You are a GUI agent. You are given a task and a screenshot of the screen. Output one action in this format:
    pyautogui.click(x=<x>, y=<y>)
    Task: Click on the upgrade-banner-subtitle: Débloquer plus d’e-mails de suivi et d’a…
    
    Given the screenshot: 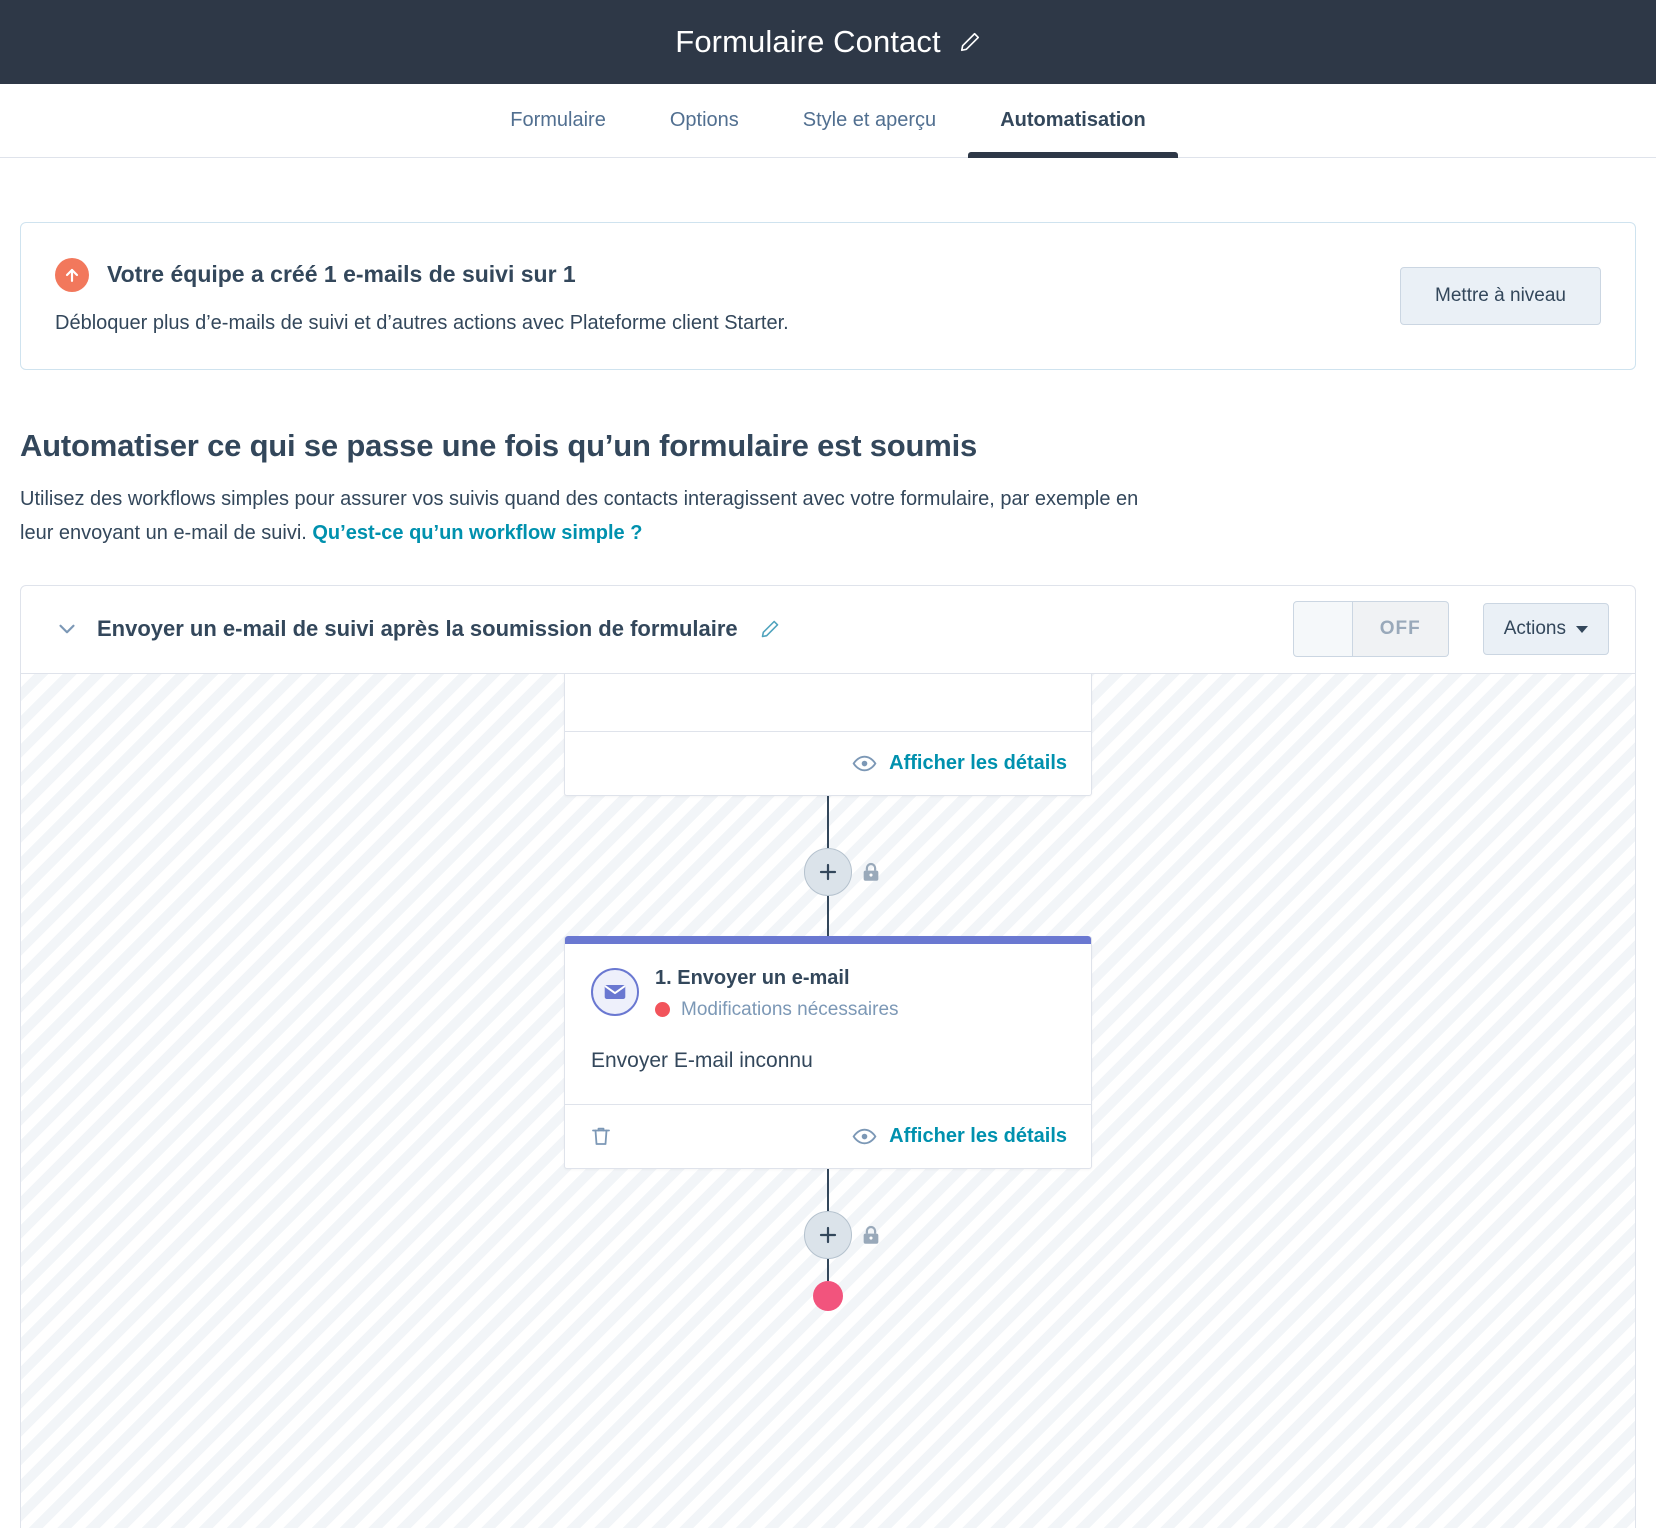 What is the action you would take?
    pyautogui.click(x=422, y=322)
    